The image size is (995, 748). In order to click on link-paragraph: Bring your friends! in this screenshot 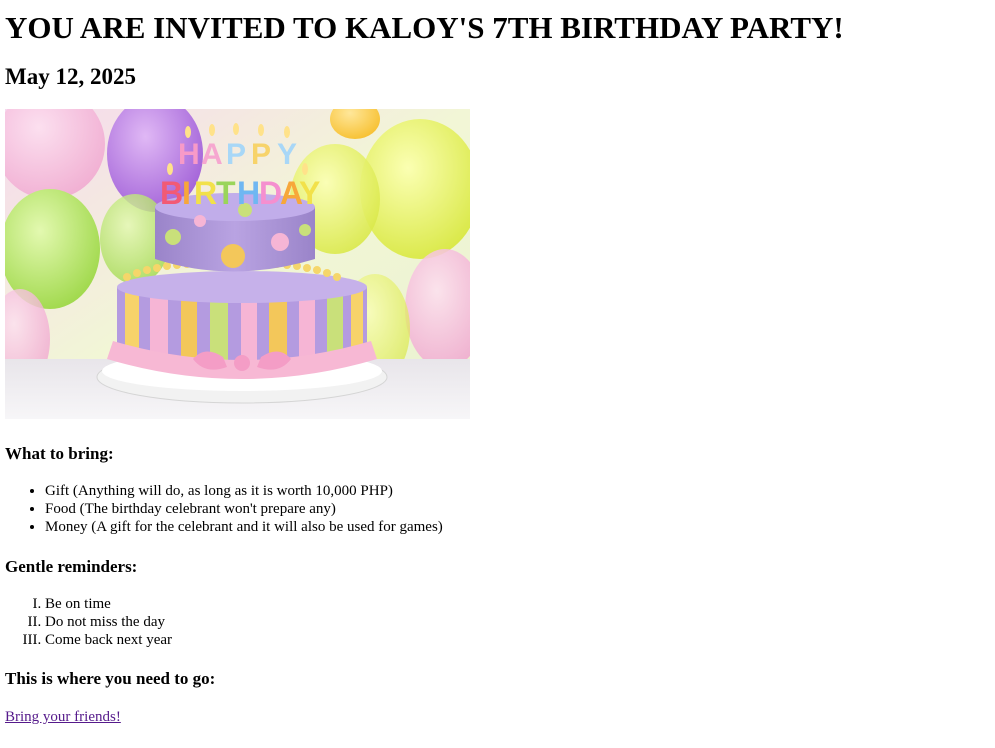, I will do `click(497, 717)`.